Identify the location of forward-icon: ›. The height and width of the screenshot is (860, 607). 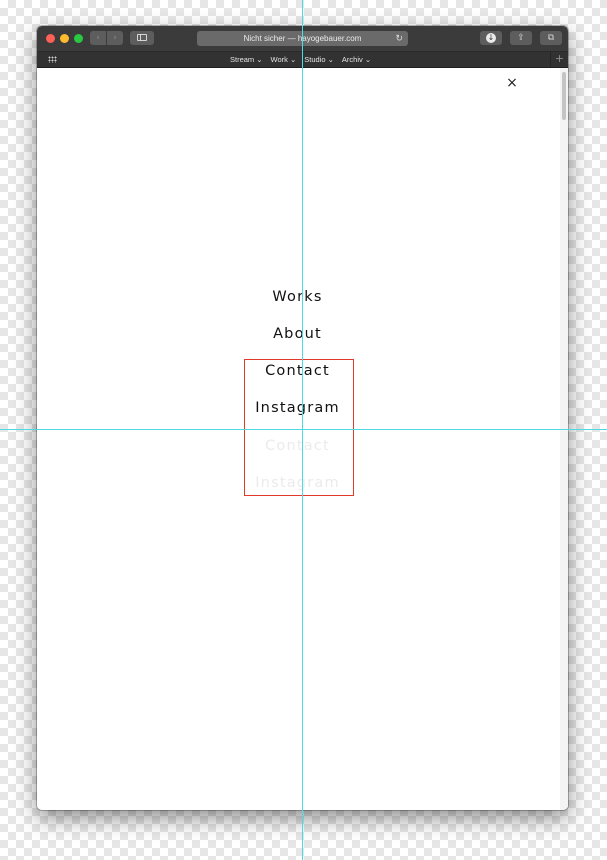
(115, 38).